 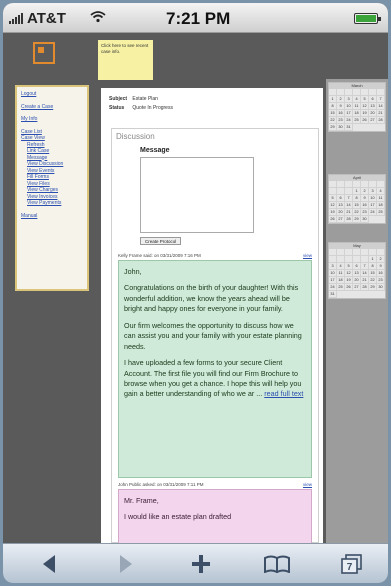 I want to click on calendar-day: 10, so click(x=349, y=106).